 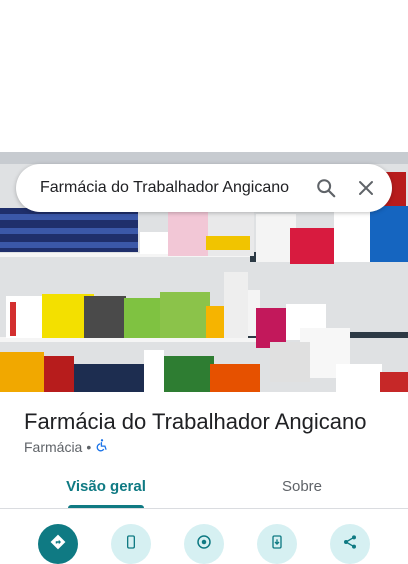 I want to click on tab-about: Sobre, so click(x=302, y=486).